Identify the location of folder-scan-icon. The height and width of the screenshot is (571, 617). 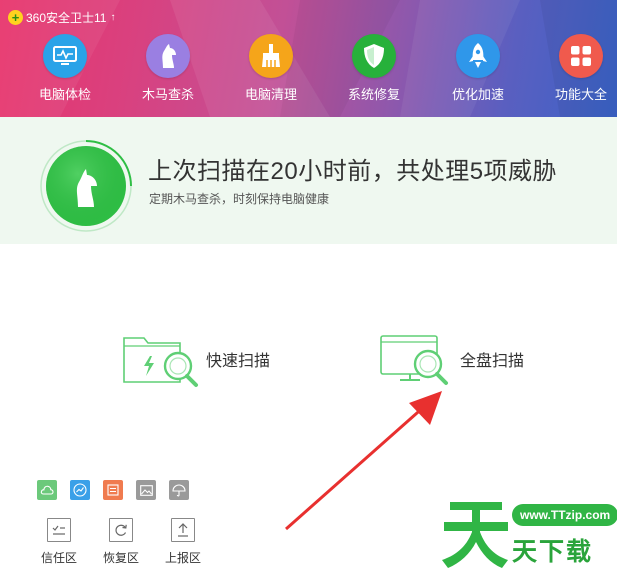
(160, 362).